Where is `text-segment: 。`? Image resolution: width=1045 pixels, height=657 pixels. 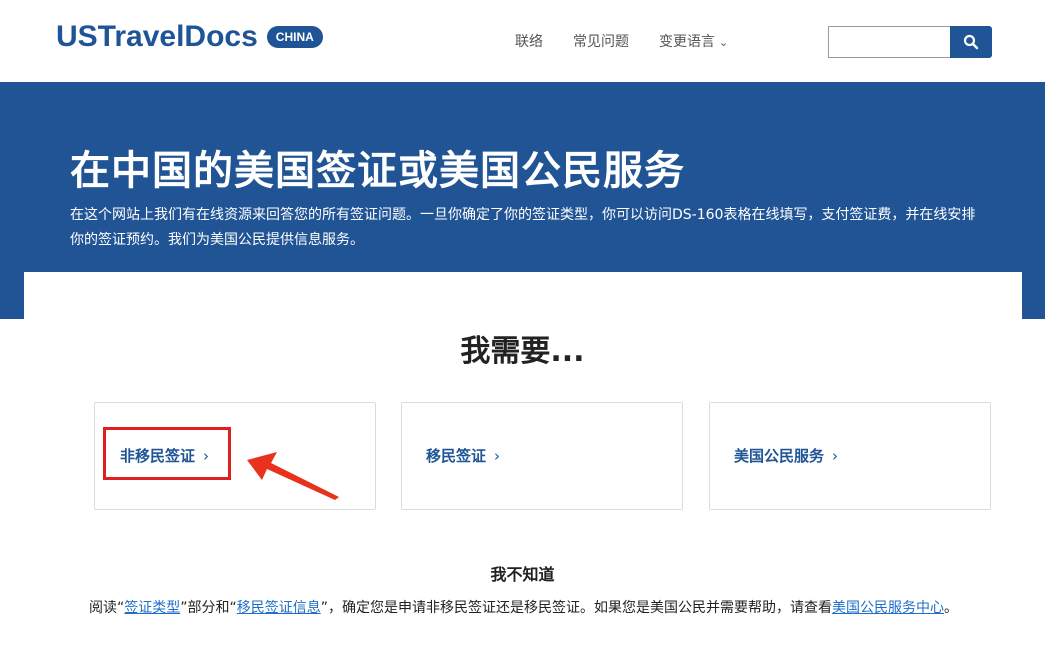 text-segment: 。 is located at coordinates (951, 608).